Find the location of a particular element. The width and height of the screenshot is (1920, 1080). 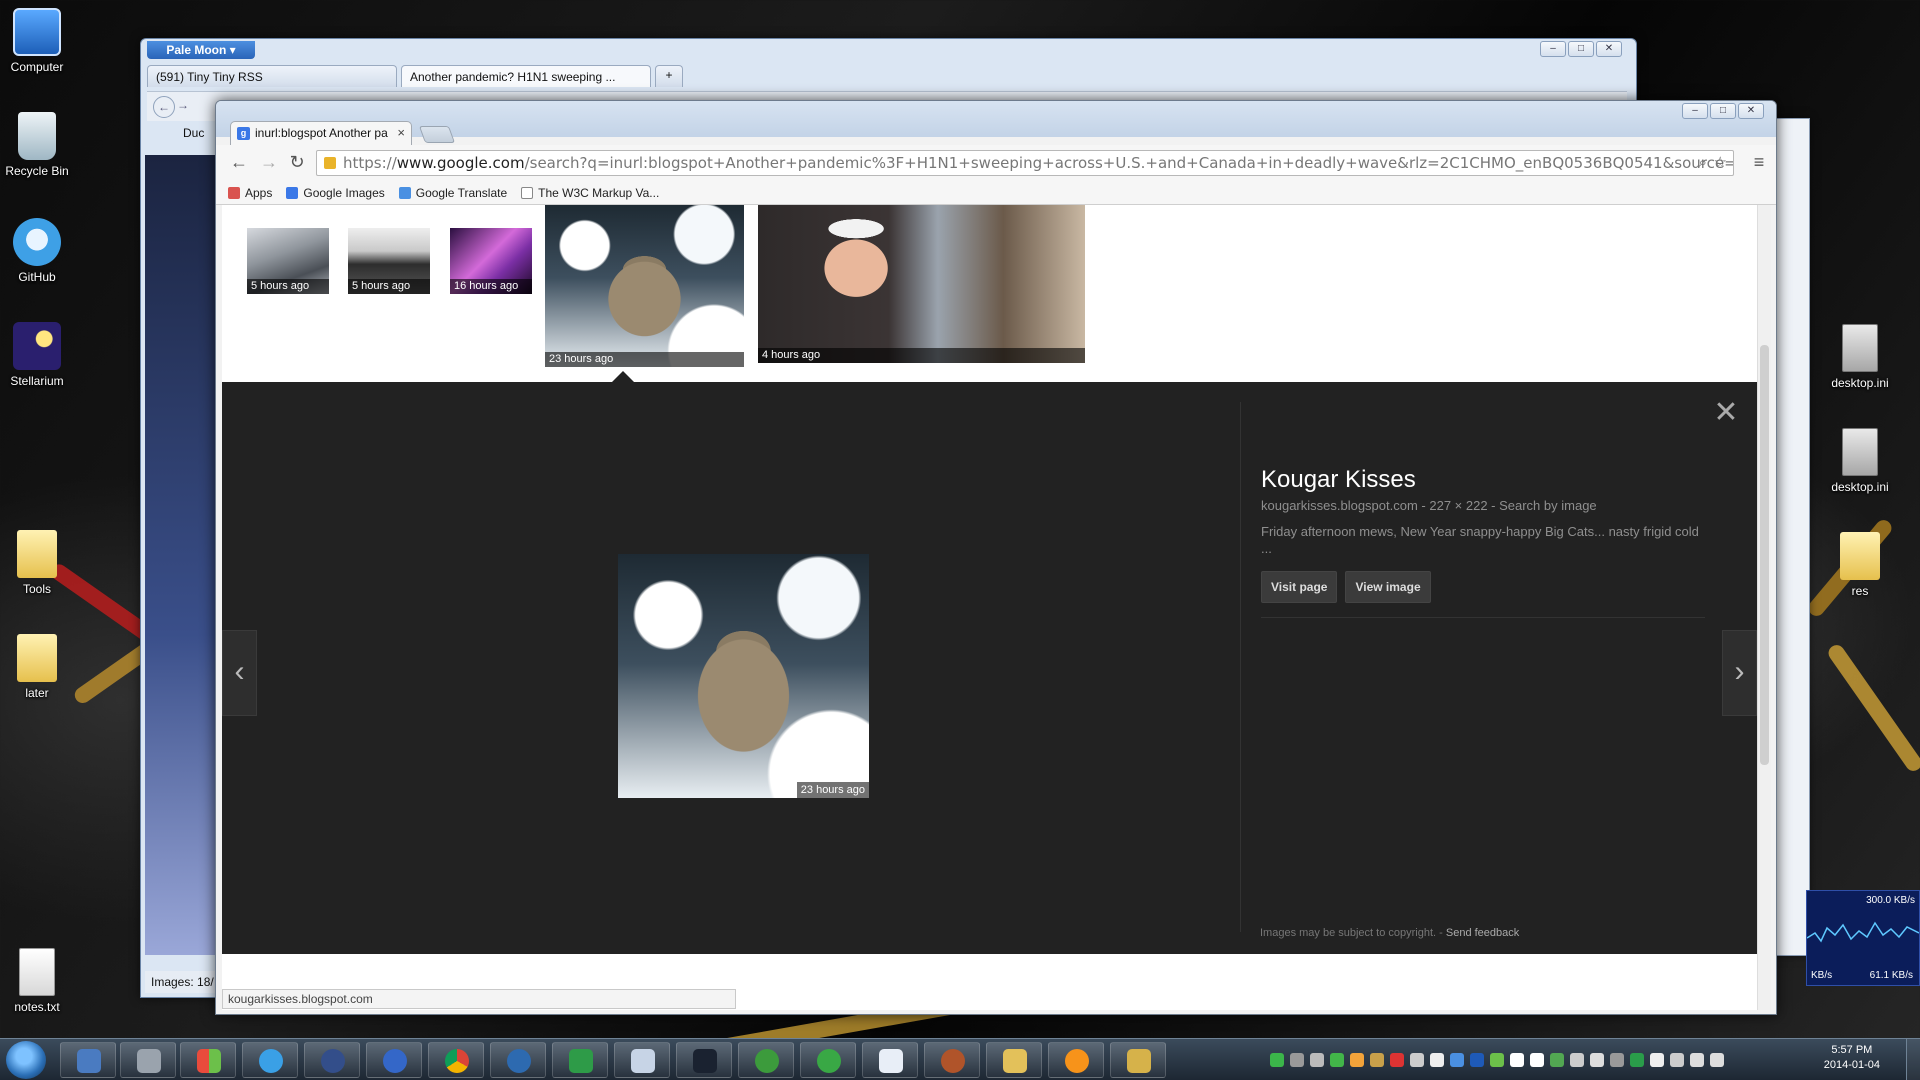

taskbar-app-keys is located at coordinates (1138, 1060).